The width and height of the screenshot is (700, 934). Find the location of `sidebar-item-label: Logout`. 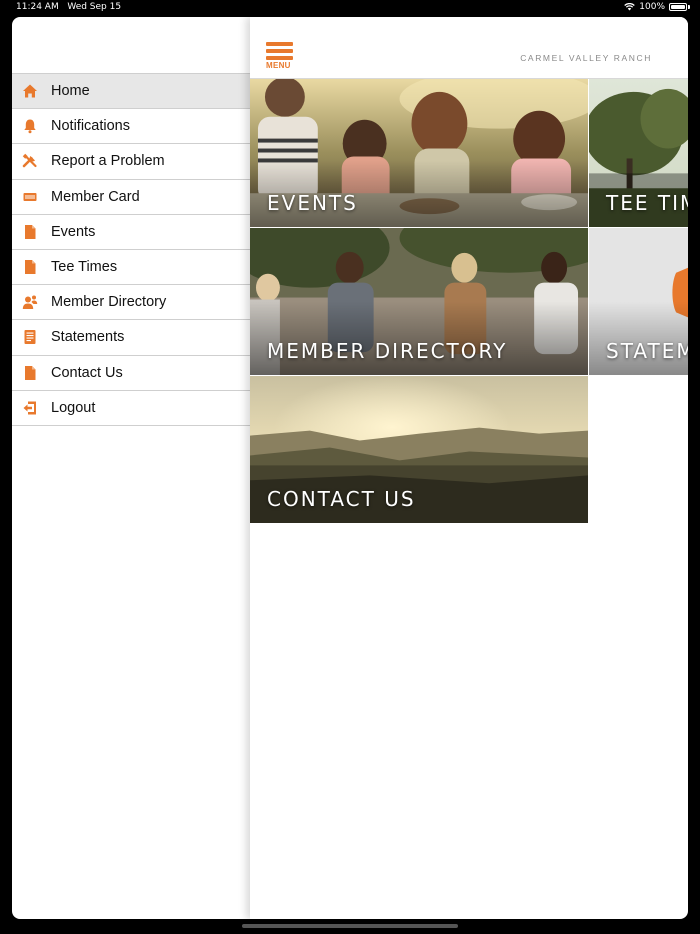

sidebar-item-label: Logout is located at coordinates (73, 407).